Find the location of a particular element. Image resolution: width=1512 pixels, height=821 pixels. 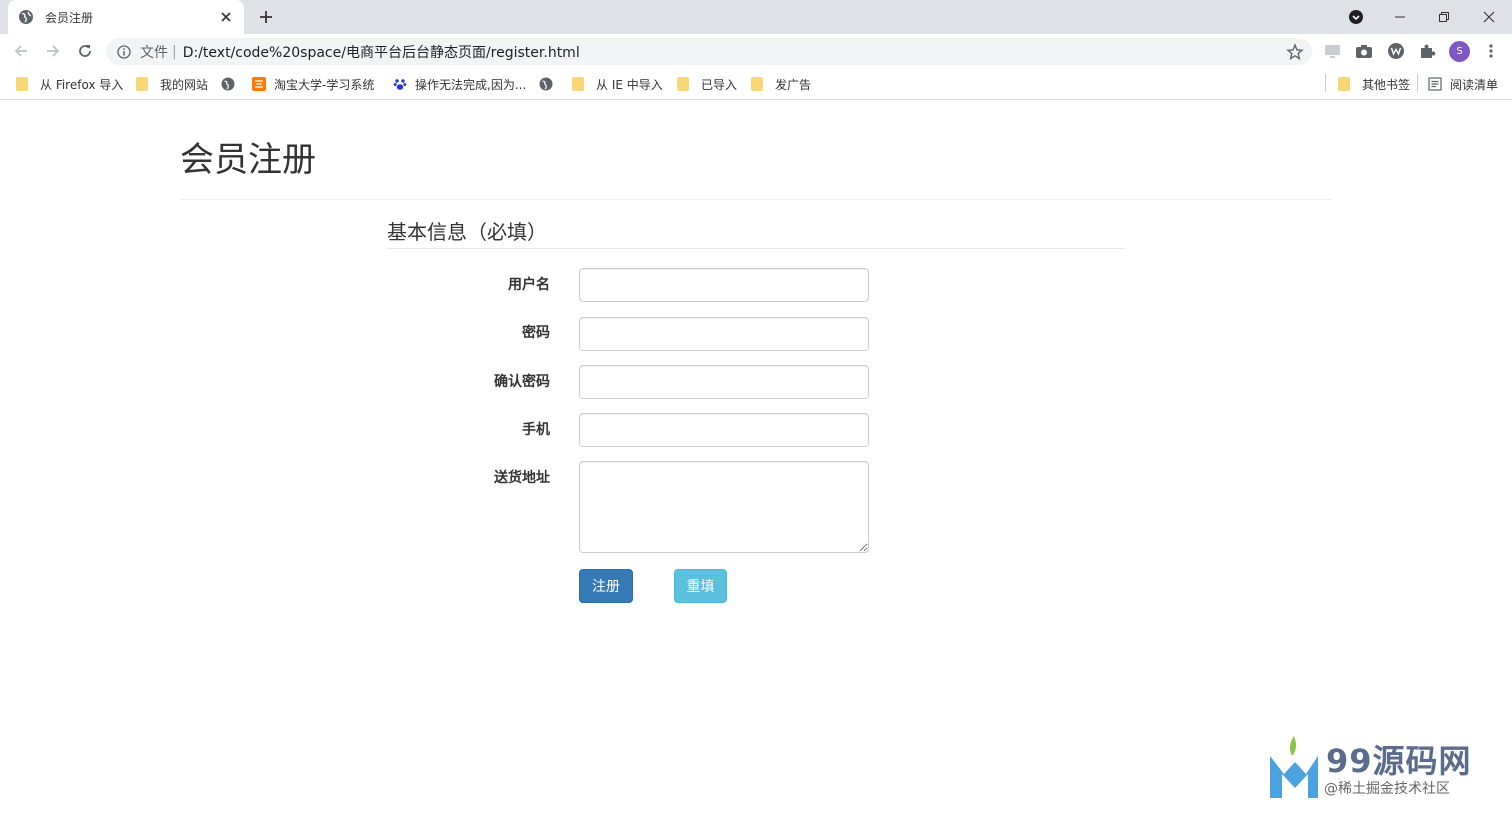

info-icon is located at coordinates (124, 51).